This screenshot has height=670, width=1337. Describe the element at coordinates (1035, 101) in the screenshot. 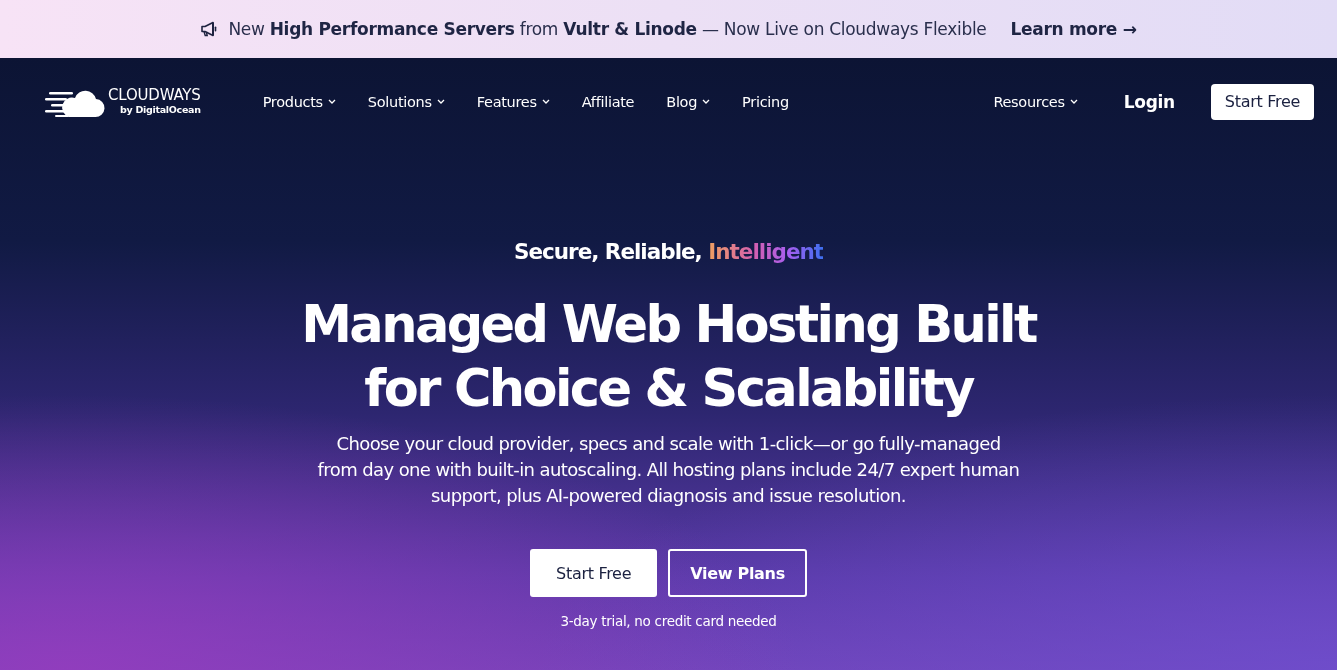

I see `nav-menu-item: Resources` at that location.